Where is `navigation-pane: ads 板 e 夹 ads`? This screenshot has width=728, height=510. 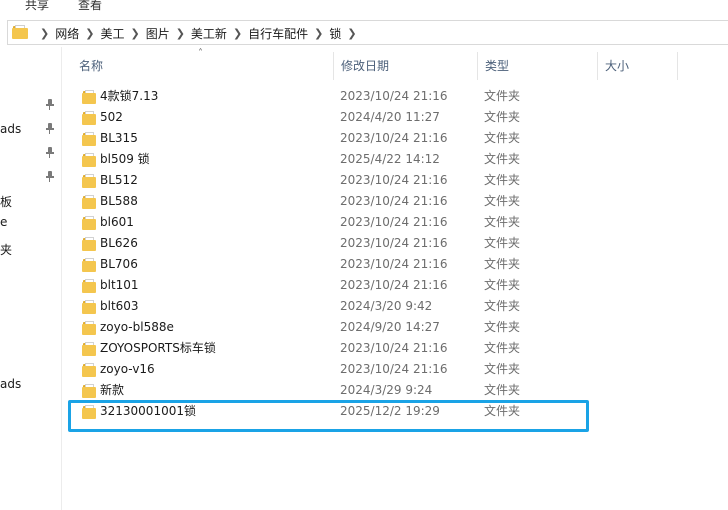
navigation-pane: ads 板 e 夹 ads is located at coordinates (31, 278).